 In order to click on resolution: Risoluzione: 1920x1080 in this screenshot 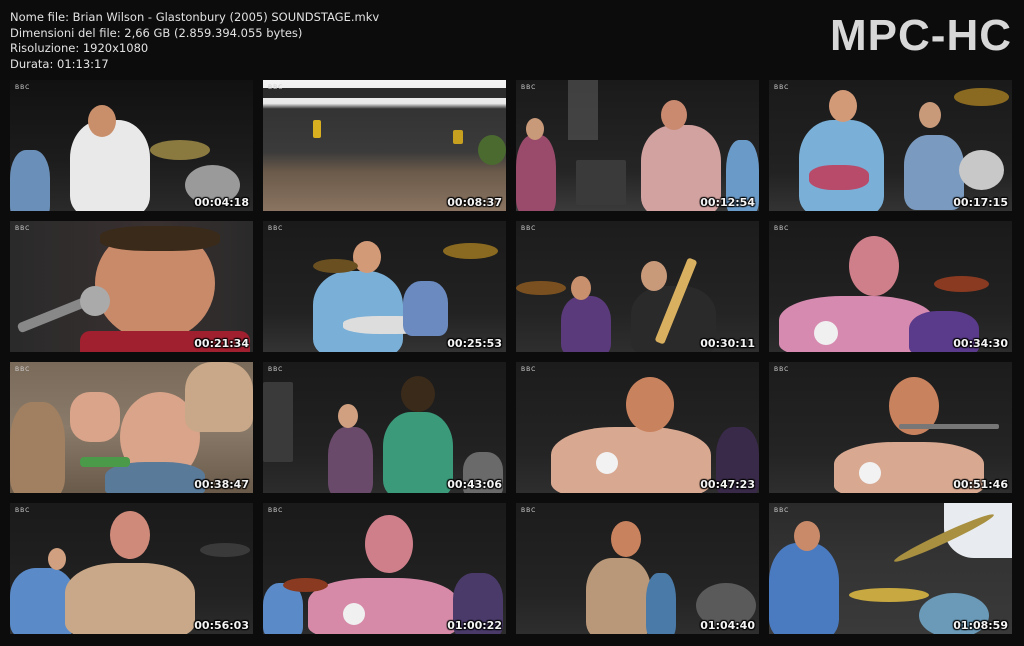, I will do `click(79, 48)`.